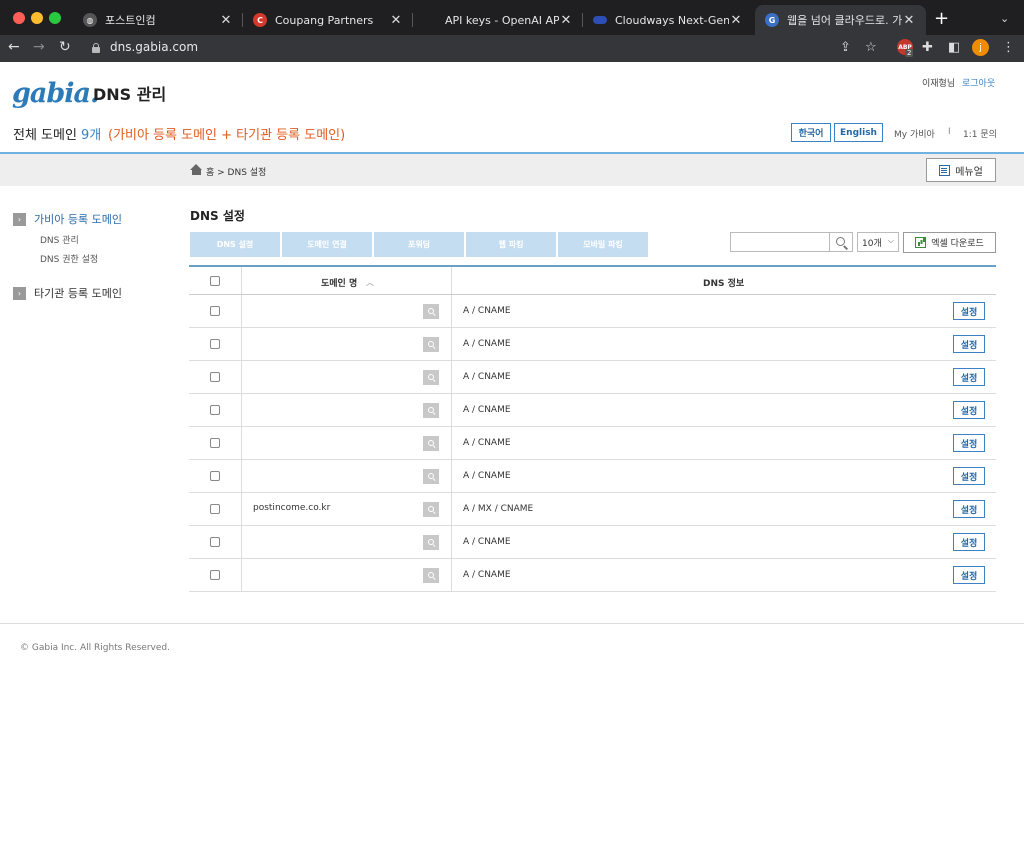 Image resolution: width=1024 pixels, height=854 pixels. Describe the element at coordinates (196, 169) in the screenshot. I see `home-icon` at that location.